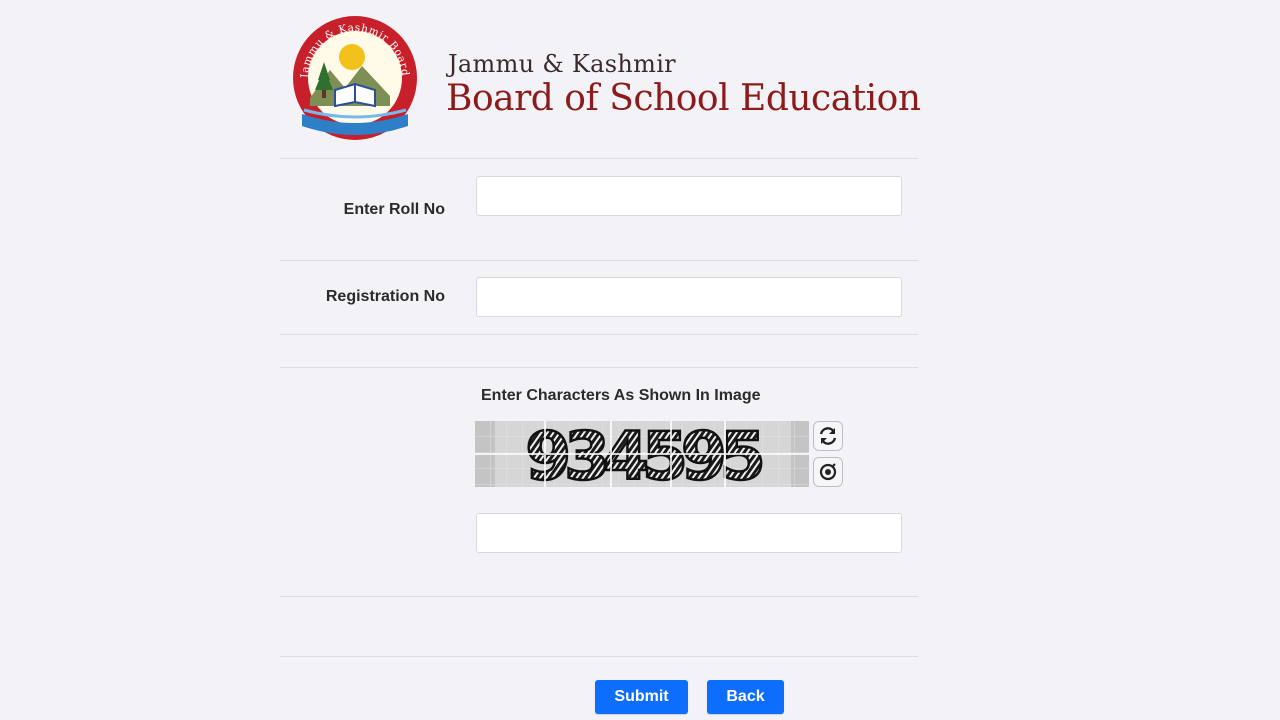 The height and width of the screenshot is (720, 1280). I want to click on captcha-label: Enter Characters As Shown In Image, so click(621, 395).